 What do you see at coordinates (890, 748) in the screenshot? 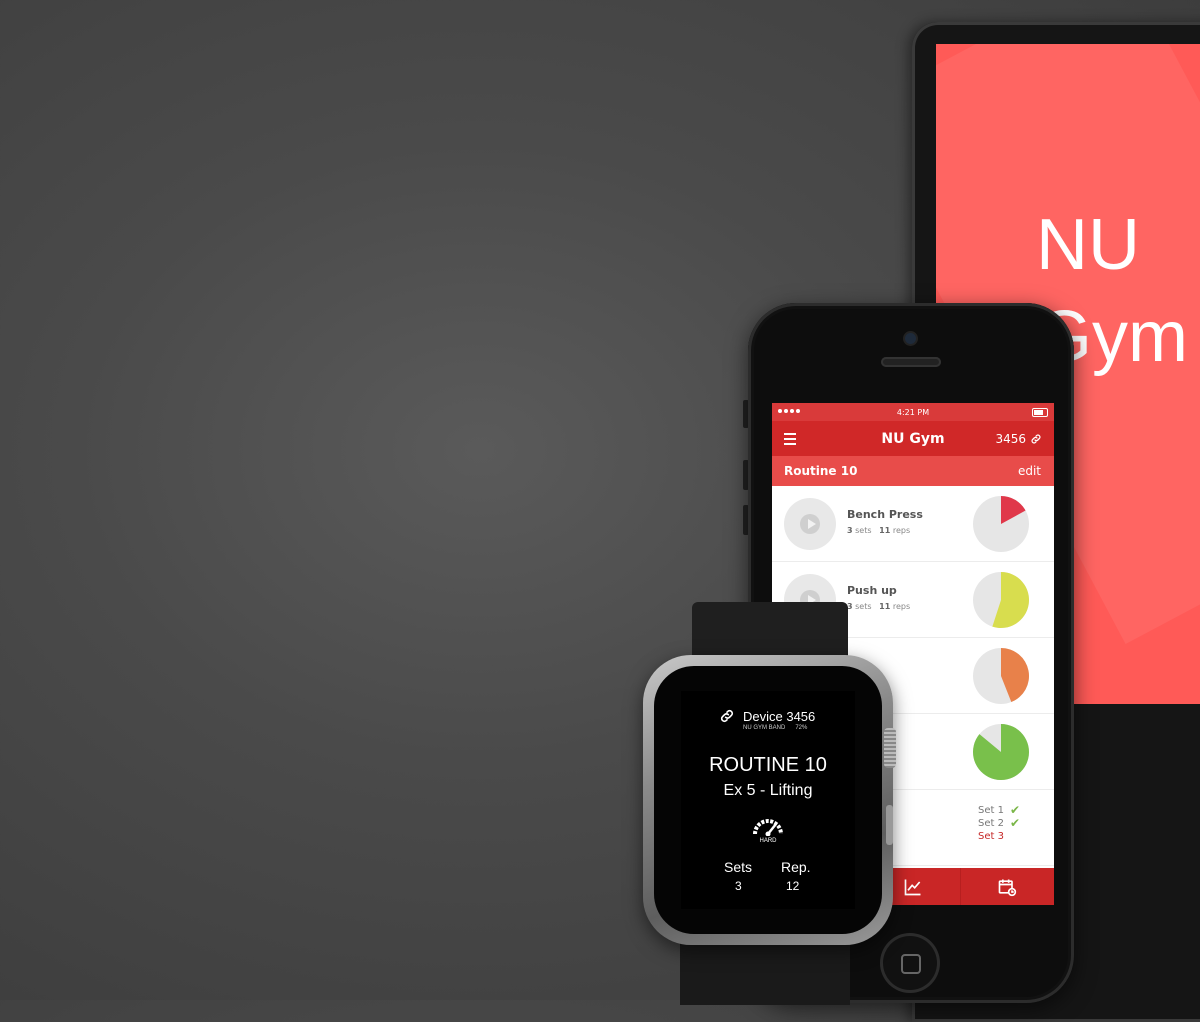
I see `watch-digital-crown` at bounding box center [890, 748].